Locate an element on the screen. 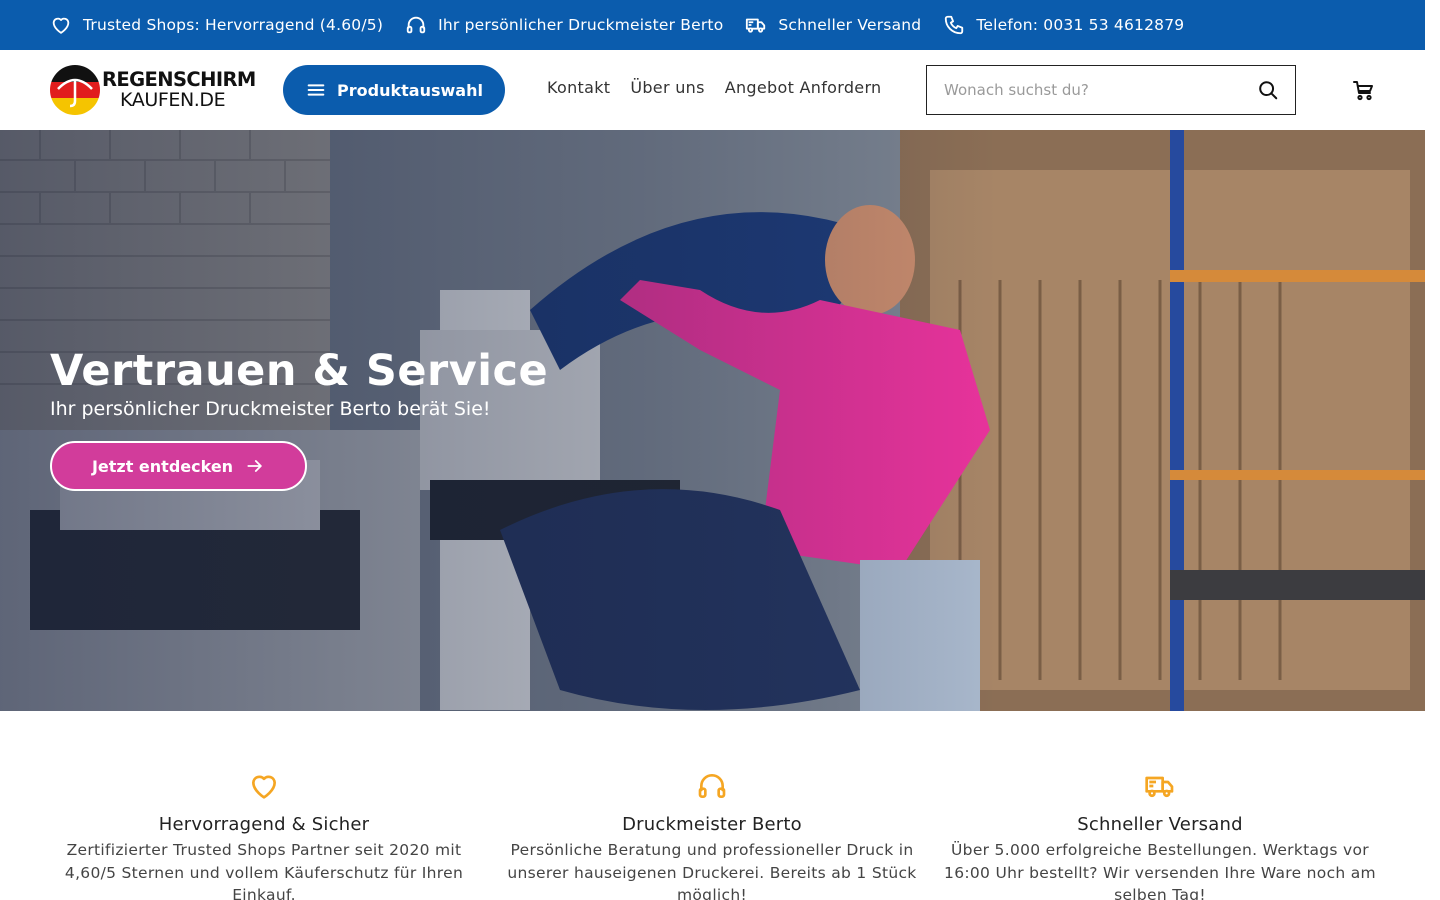 The width and height of the screenshot is (1440, 900). nav-link-kontakt: Kontakt is located at coordinates (578, 87).